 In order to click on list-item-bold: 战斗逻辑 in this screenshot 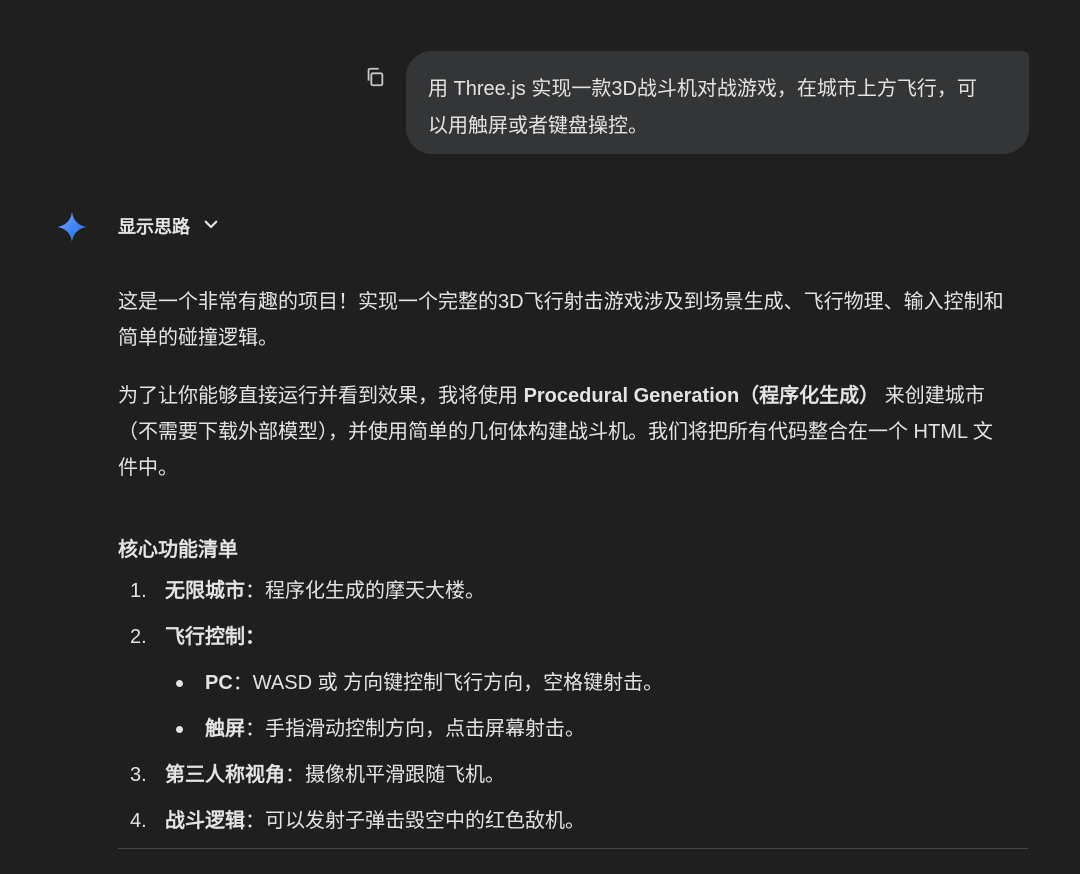, I will do `click(205, 821)`.